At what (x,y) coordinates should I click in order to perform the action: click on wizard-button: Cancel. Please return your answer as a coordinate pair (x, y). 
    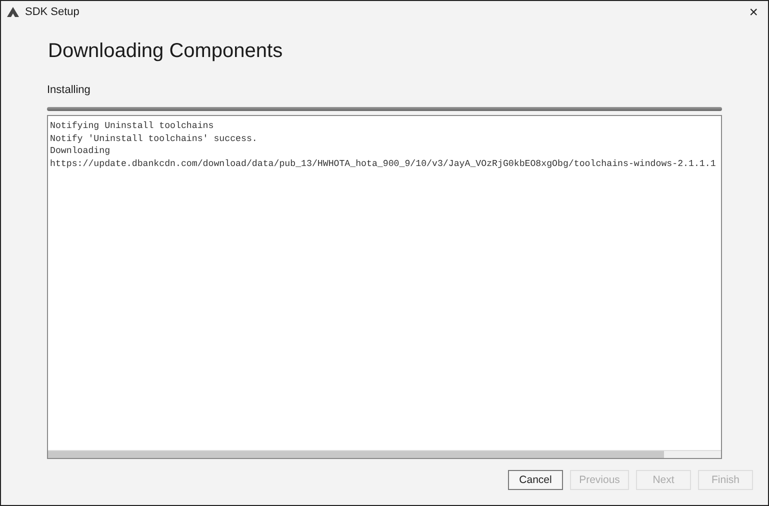
    Looking at the image, I should click on (535, 480).